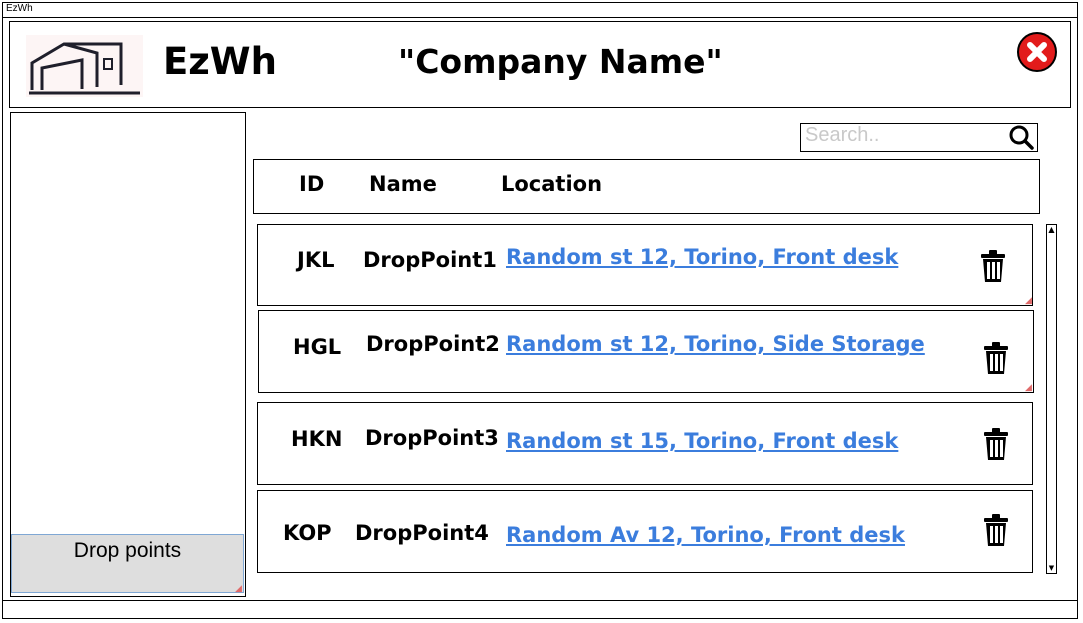 Image resolution: width=1083 pixels, height=623 pixels. What do you see at coordinates (316, 260) in the screenshot?
I see `row-id: JKL` at bounding box center [316, 260].